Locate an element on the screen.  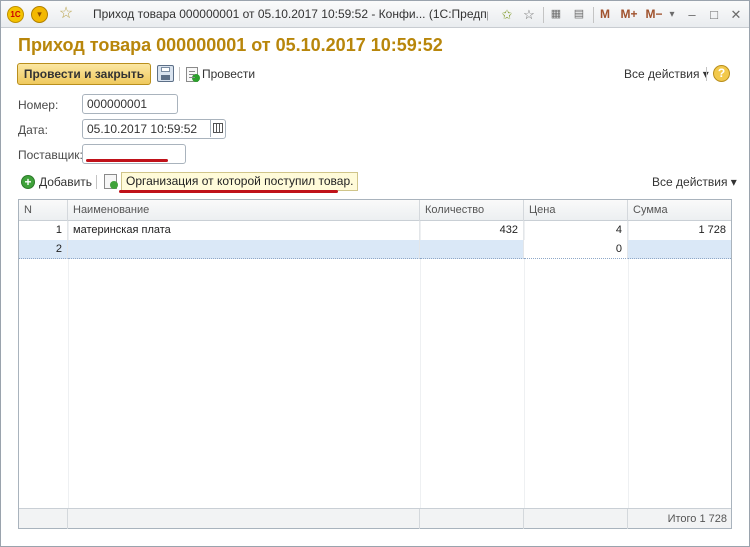
main-menu-icon: ▾ is located at coordinates (39, 14).